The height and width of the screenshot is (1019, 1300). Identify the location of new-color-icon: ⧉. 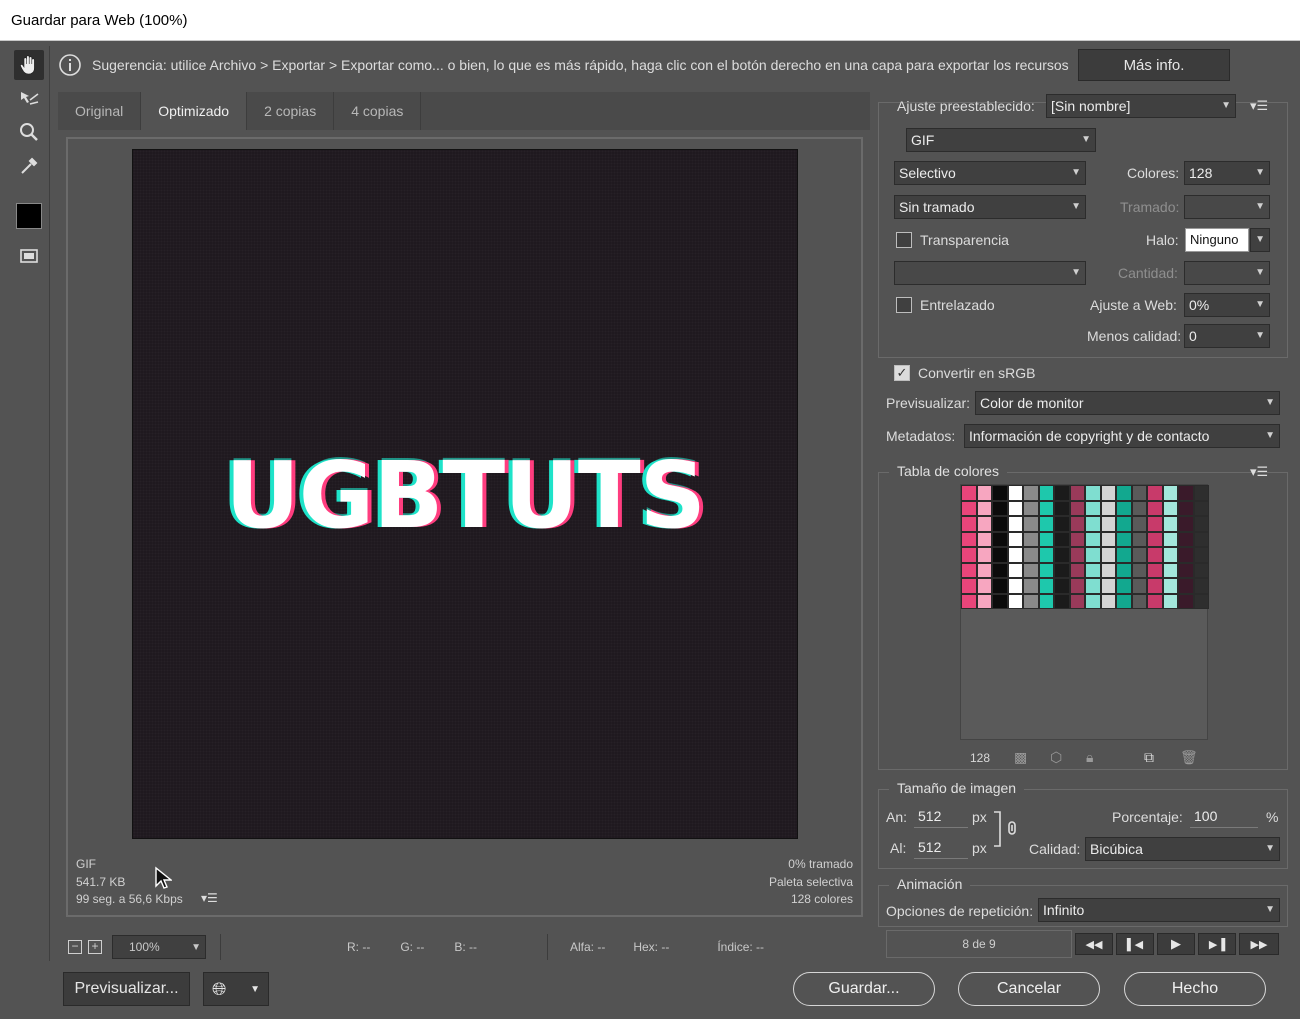
(1149, 757).